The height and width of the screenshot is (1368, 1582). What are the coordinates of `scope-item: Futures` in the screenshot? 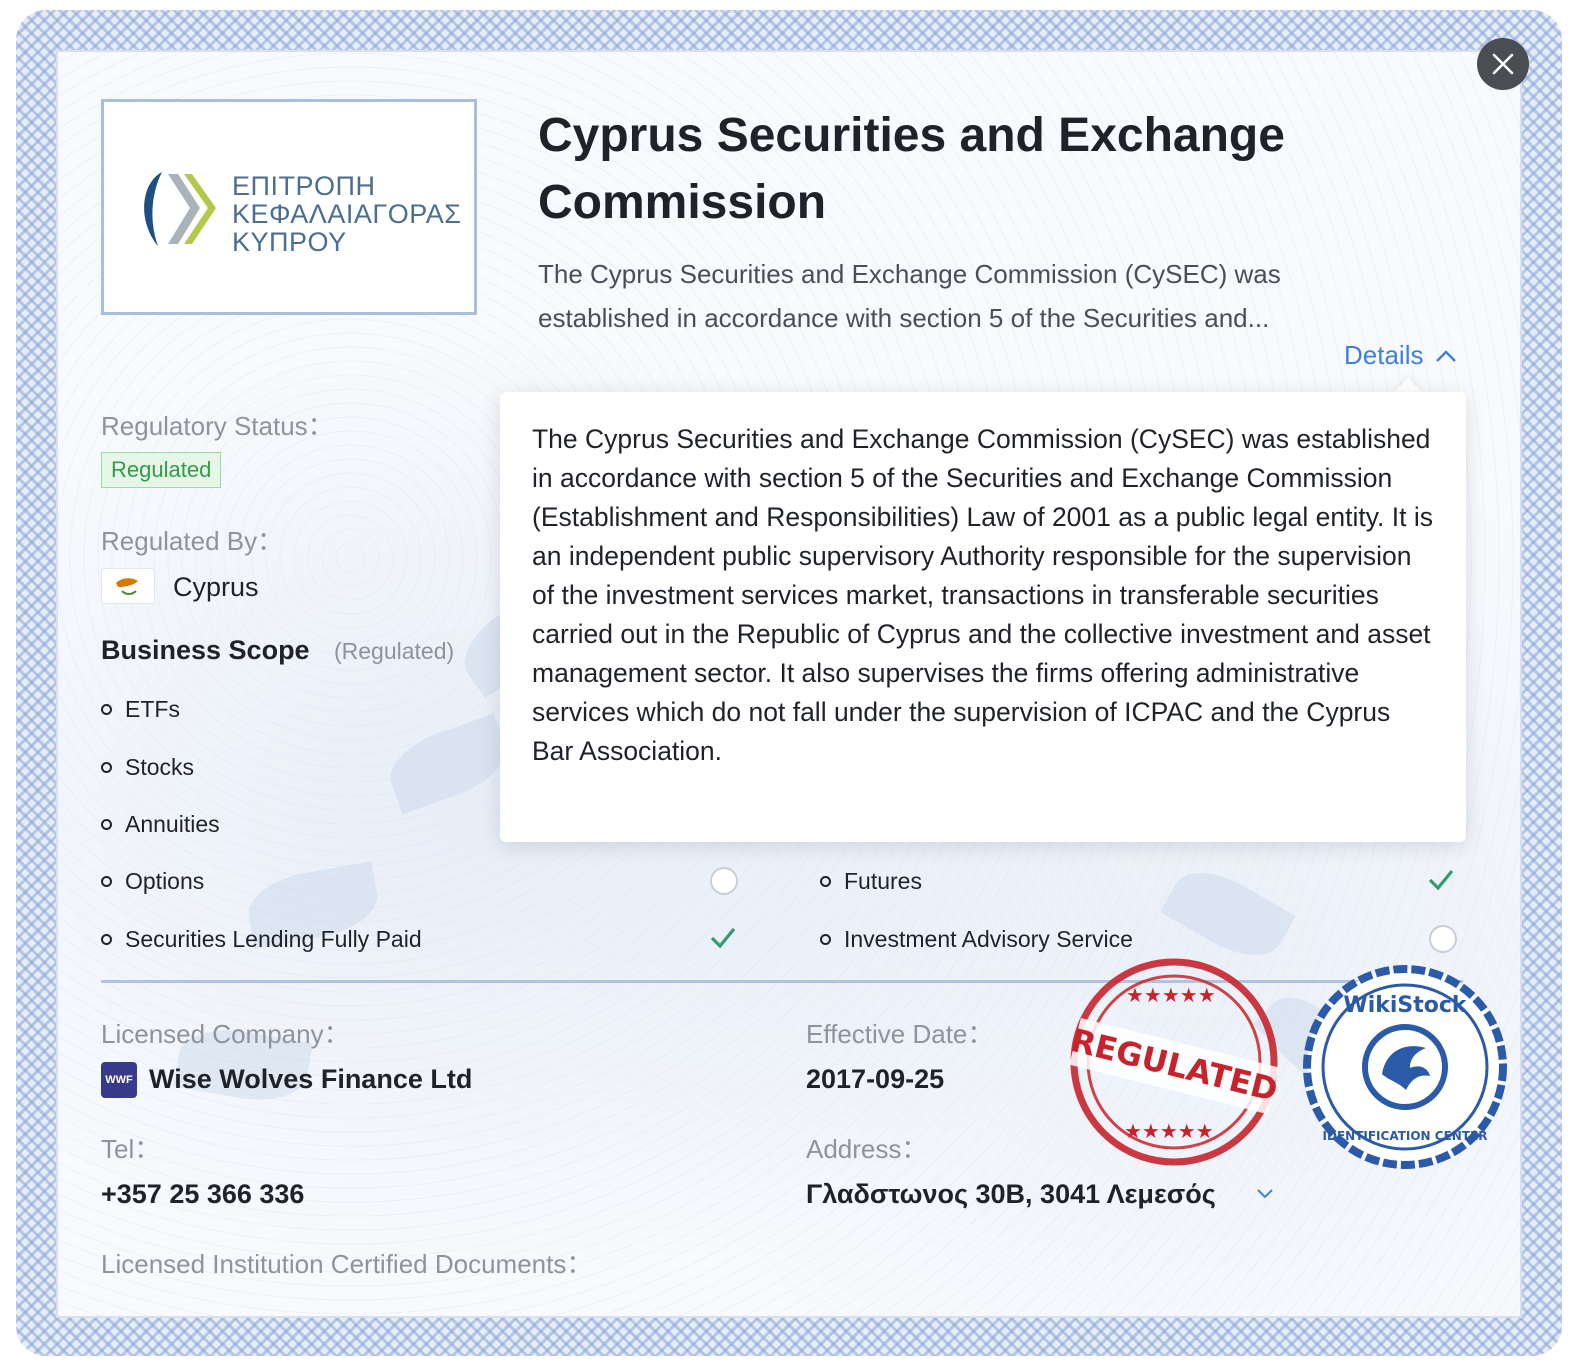 It's located at (871, 881).